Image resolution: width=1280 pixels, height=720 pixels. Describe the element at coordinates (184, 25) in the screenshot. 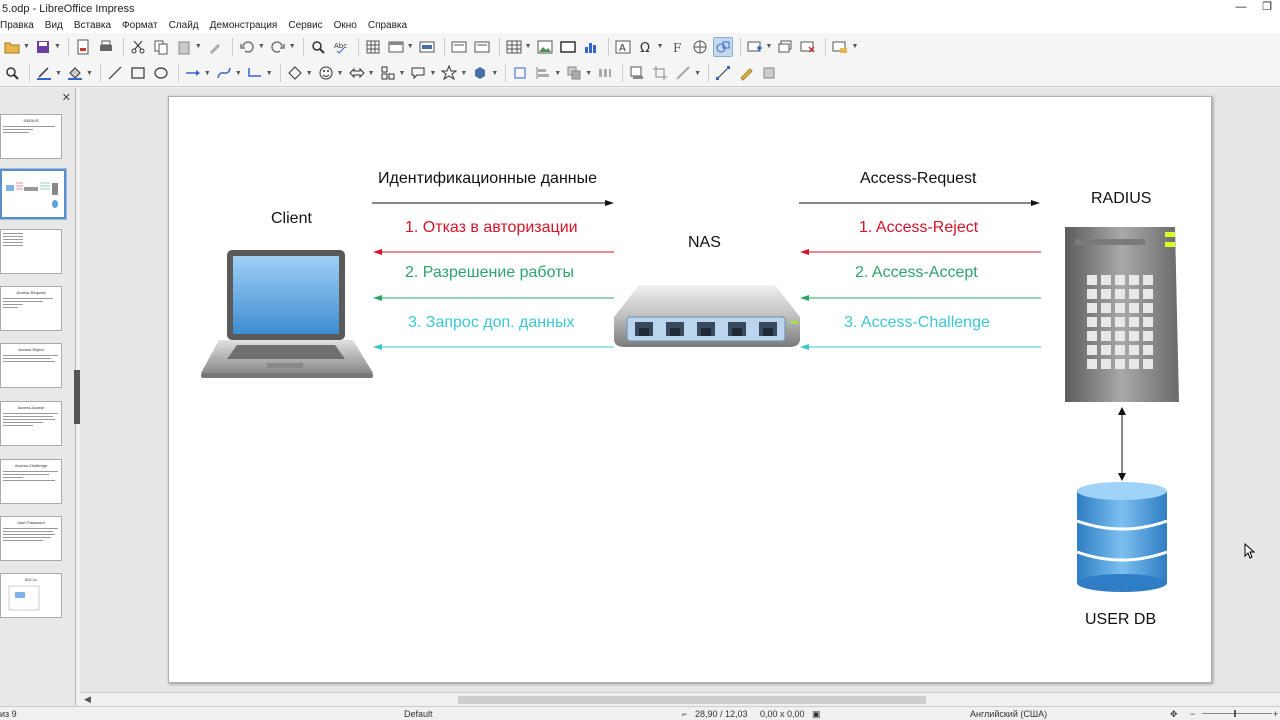

I see `menu-slide: Слайд` at that location.